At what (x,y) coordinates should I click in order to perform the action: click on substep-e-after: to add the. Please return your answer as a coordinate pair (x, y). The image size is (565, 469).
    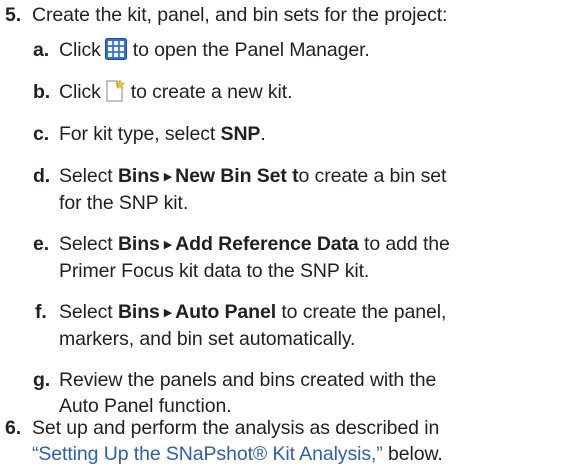
    Looking at the image, I should click on (407, 244).